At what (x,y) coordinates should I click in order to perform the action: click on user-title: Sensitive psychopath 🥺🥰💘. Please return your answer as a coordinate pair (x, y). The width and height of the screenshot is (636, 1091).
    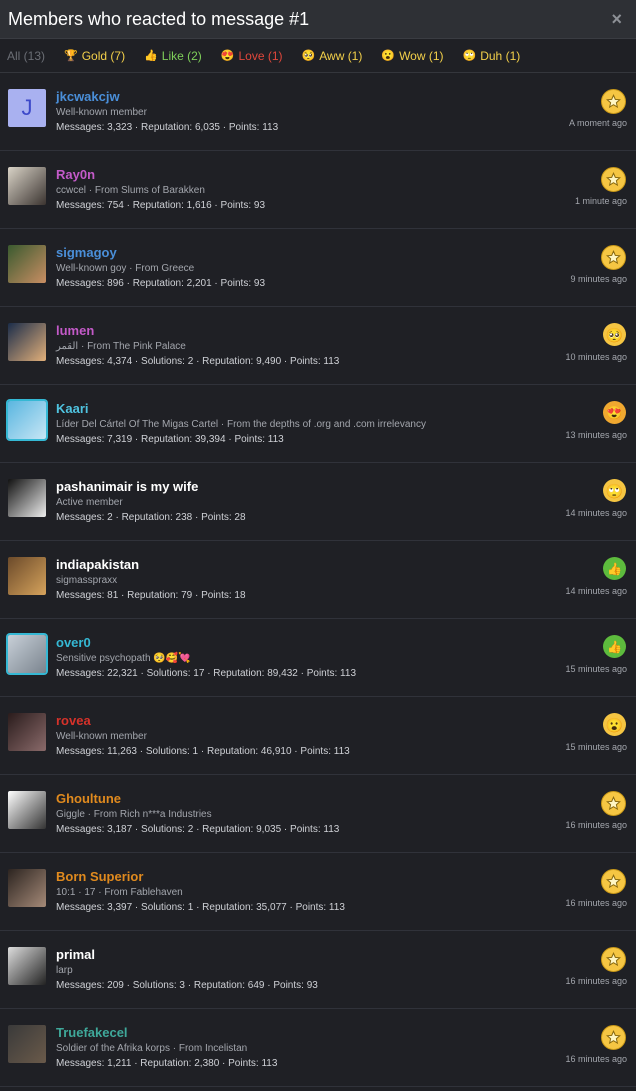
    Looking at the image, I should click on (123, 658).